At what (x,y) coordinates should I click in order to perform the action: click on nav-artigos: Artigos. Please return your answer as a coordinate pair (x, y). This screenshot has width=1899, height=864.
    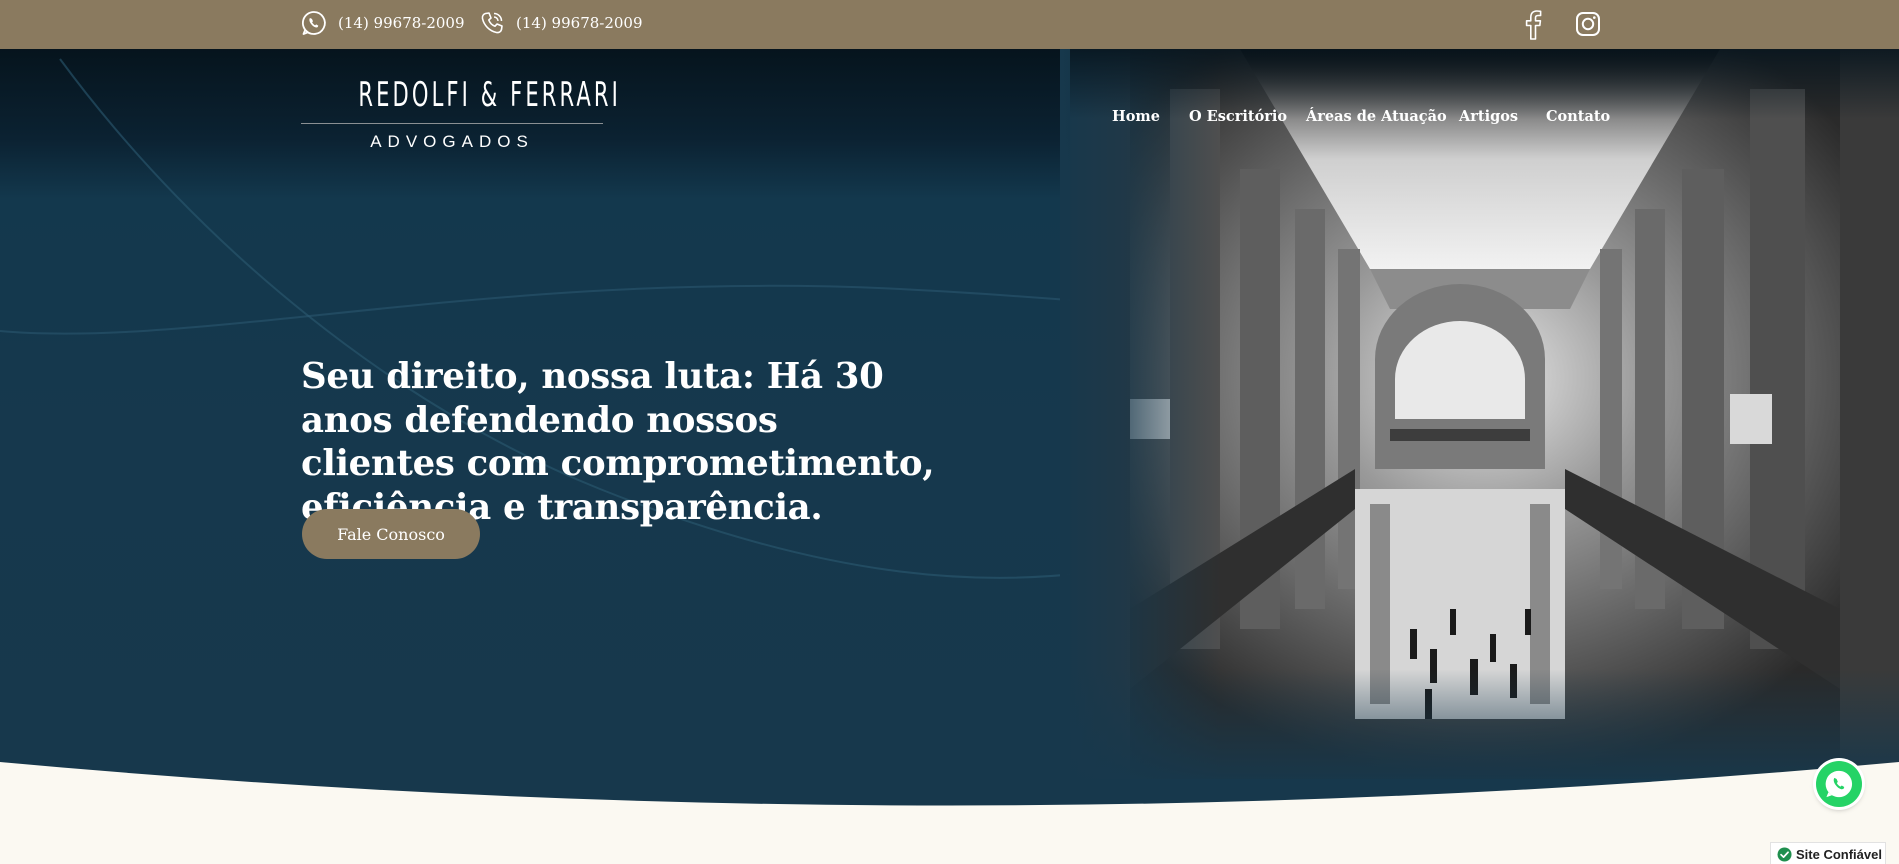
    Looking at the image, I should click on (1488, 116).